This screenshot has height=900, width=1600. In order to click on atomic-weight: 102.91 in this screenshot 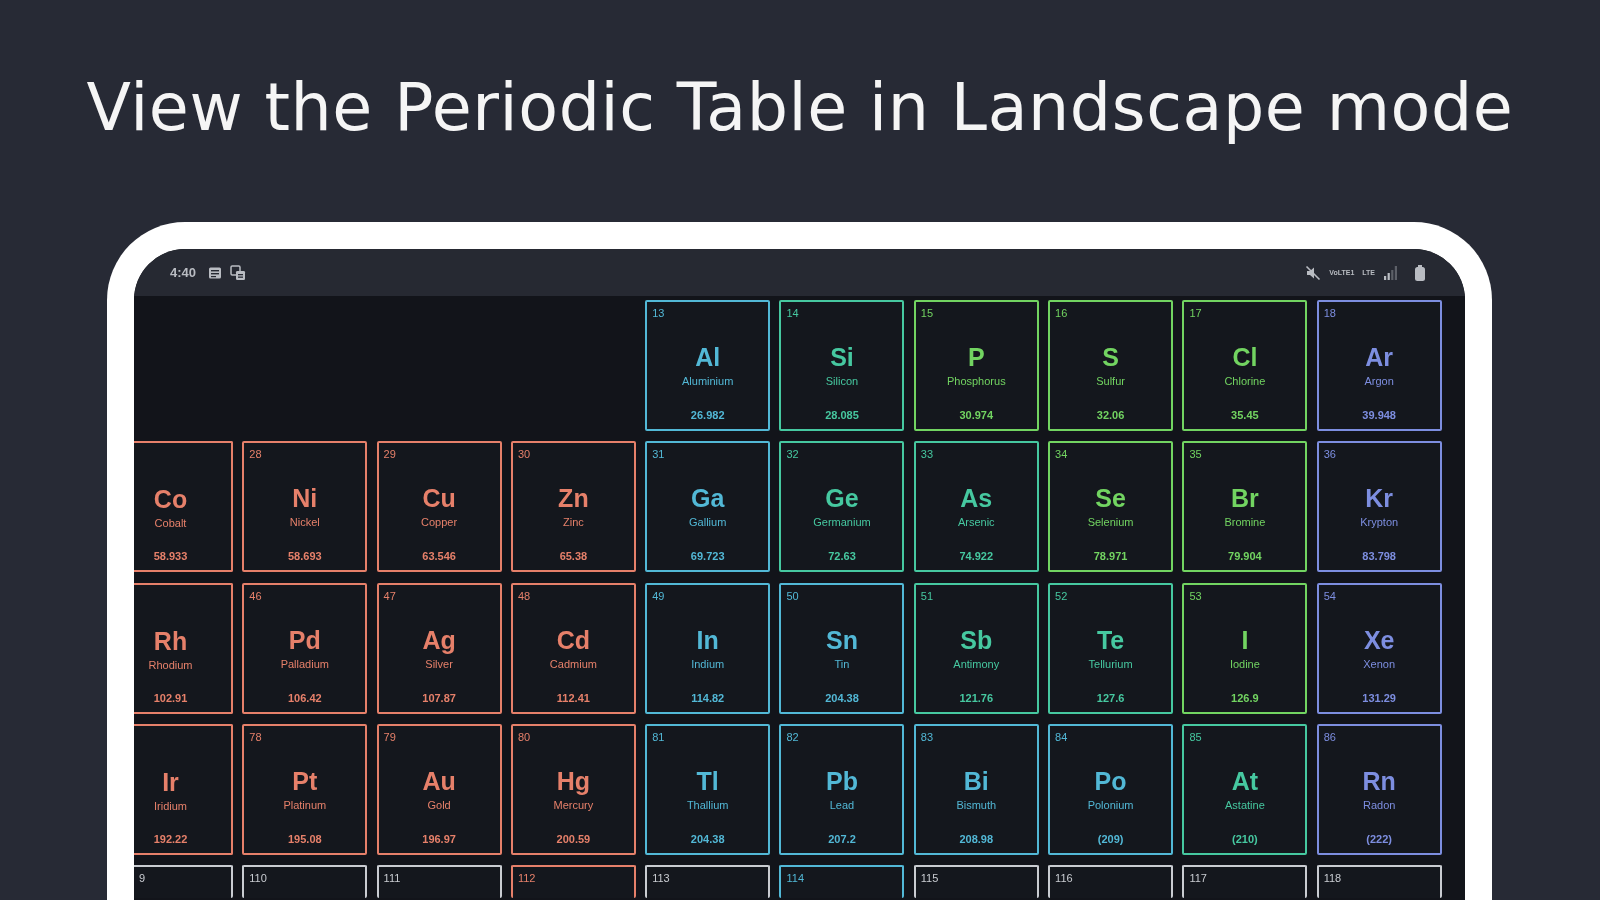, I will do `click(170, 697)`.